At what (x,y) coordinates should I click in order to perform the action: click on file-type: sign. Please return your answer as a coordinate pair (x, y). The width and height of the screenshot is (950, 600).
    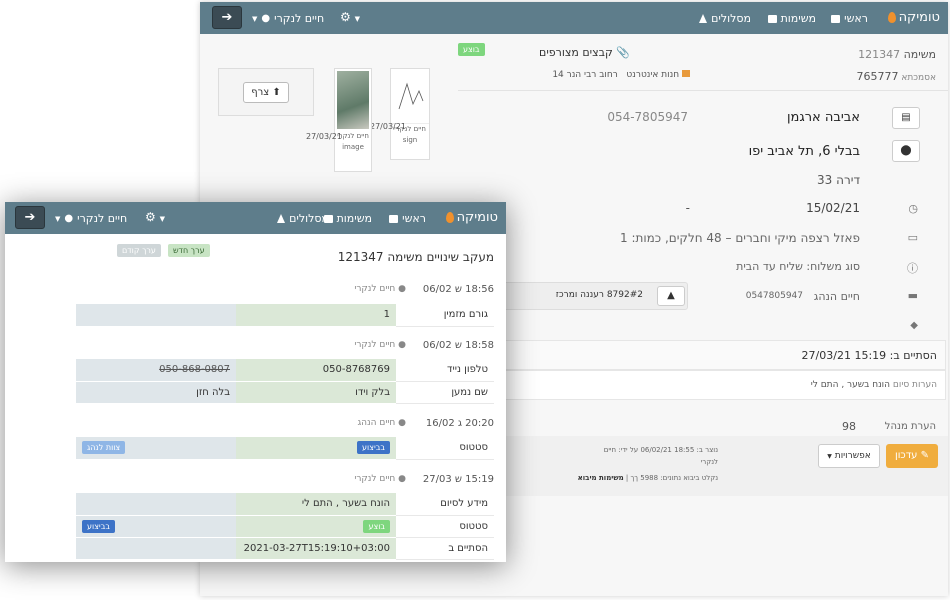
    Looking at the image, I should click on (410, 140).